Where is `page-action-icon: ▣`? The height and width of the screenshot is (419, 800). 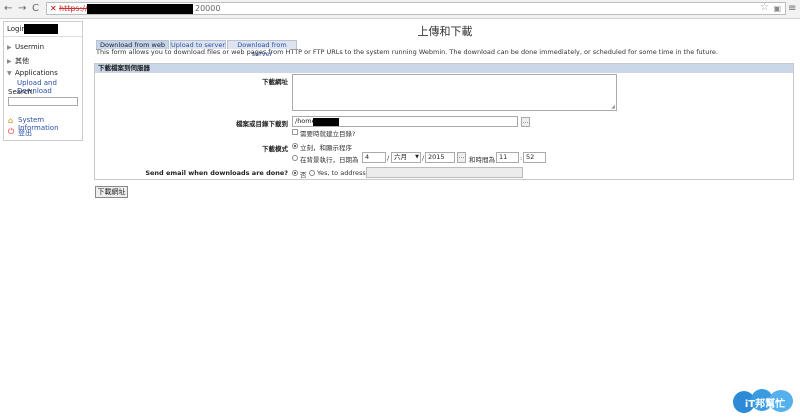
page-action-icon: ▣ is located at coordinates (777, 8).